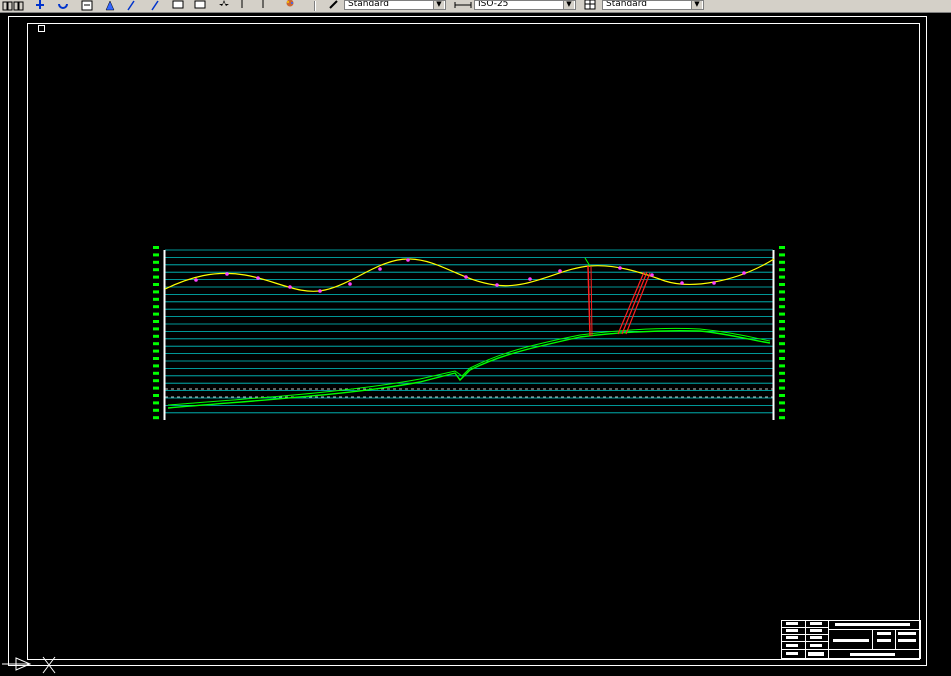 The height and width of the screenshot is (676, 951). I want to click on properties-icon, so click(87, 5).